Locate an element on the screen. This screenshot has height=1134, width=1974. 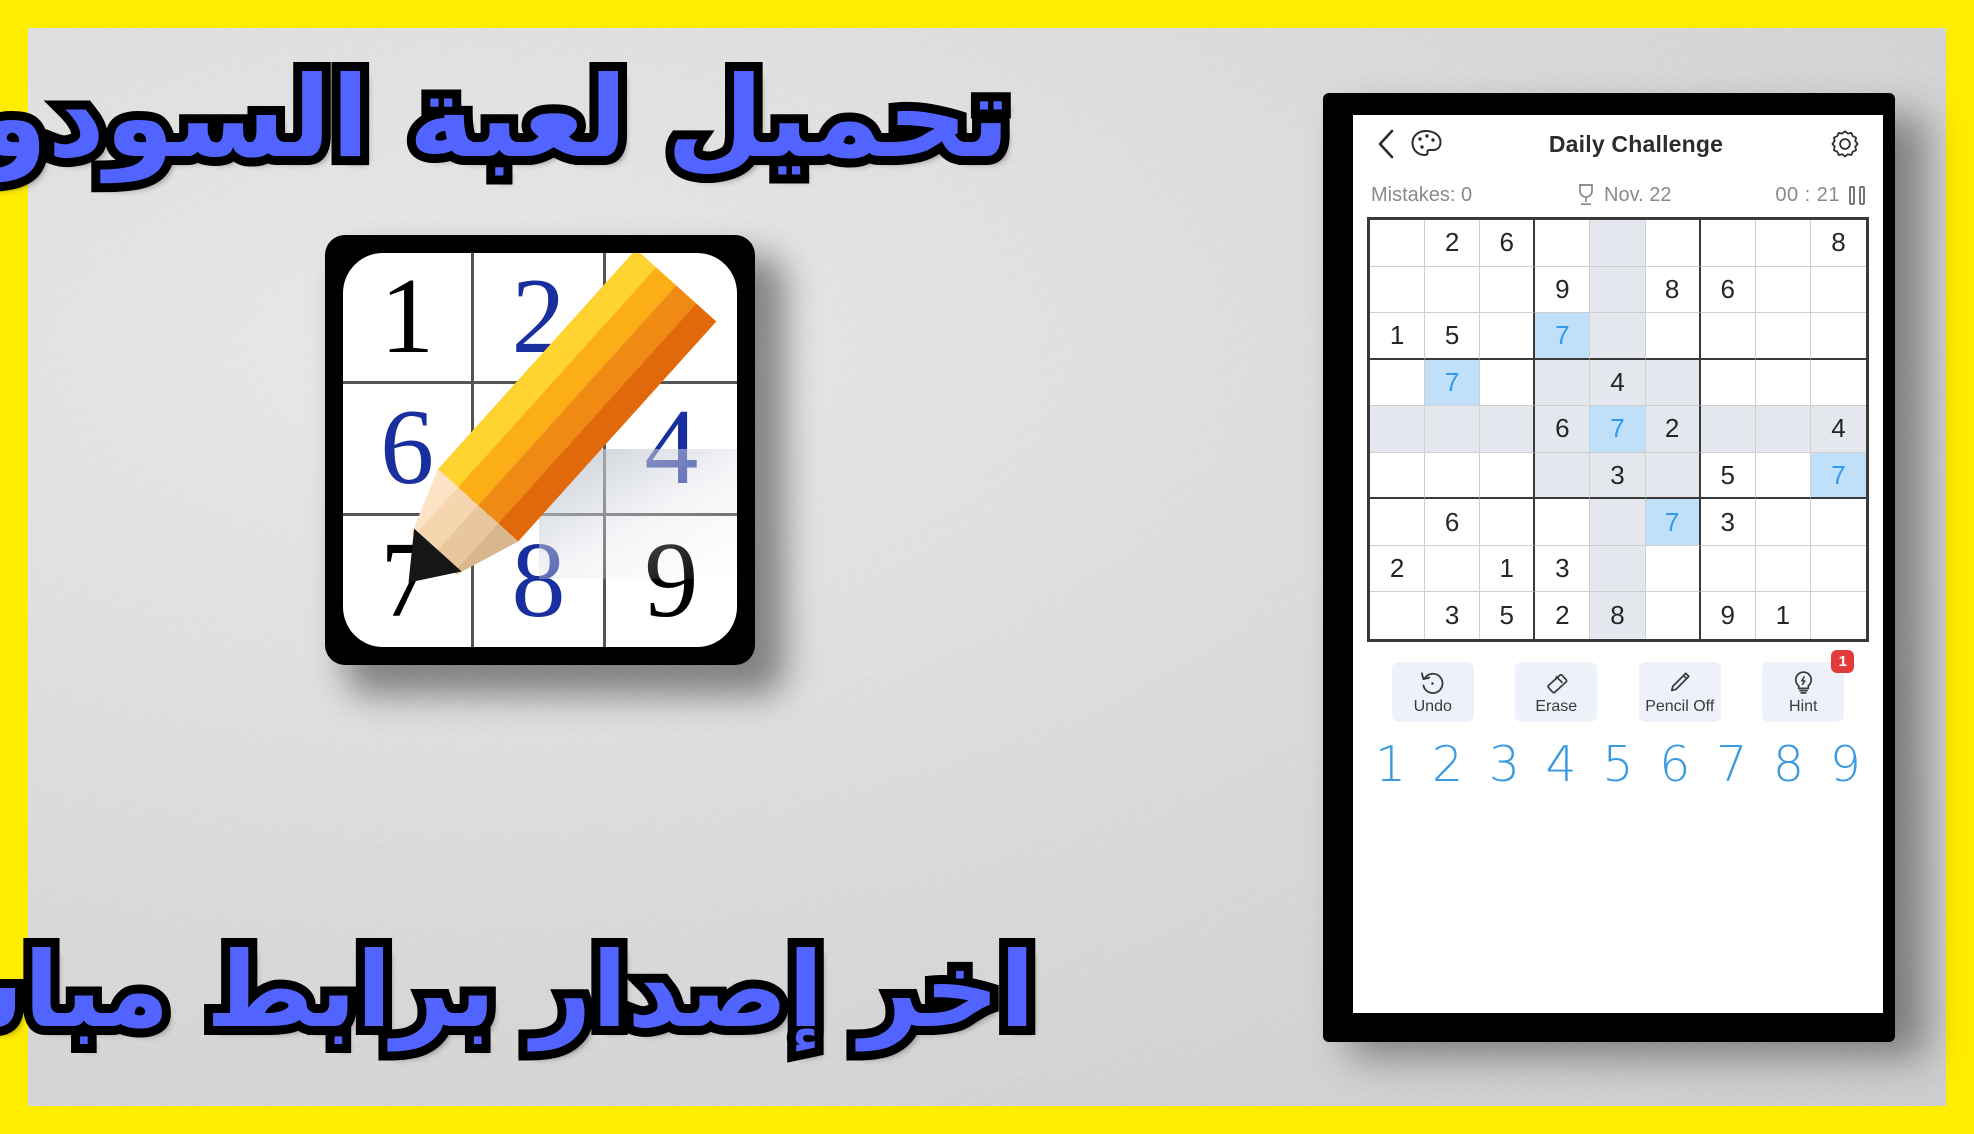
numpad-key-2: 2 is located at coordinates (1447, 764).